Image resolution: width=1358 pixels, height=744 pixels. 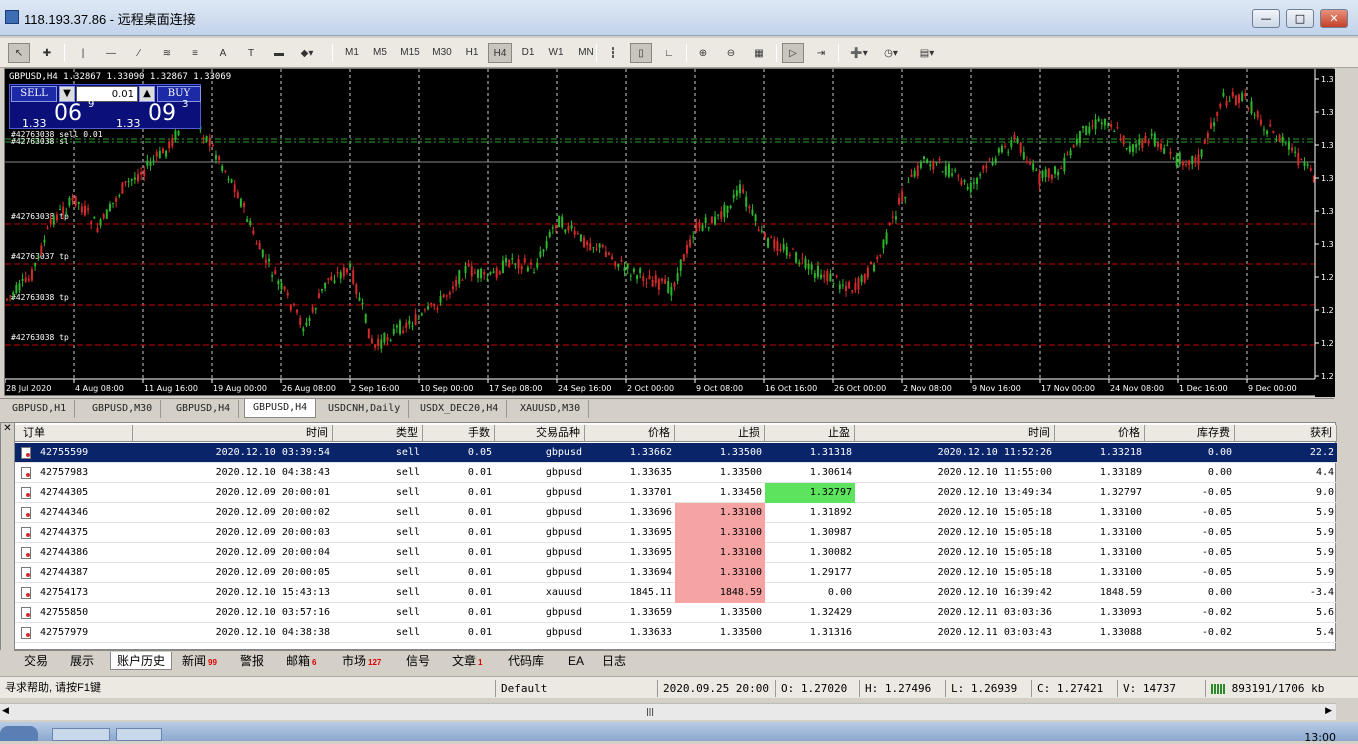 What do you see at coordinates (1219, 472) in the screenshot?
I see `swap-cell: 0.00` at bounding box center [1219, 472].